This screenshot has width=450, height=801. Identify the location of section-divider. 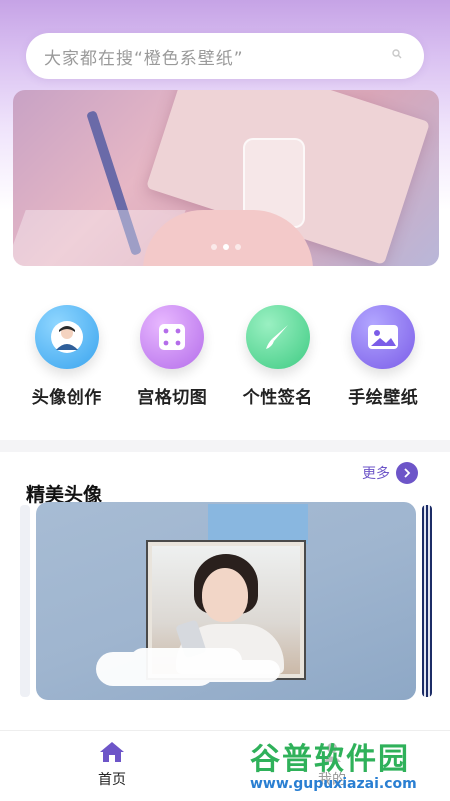
(225, 446).